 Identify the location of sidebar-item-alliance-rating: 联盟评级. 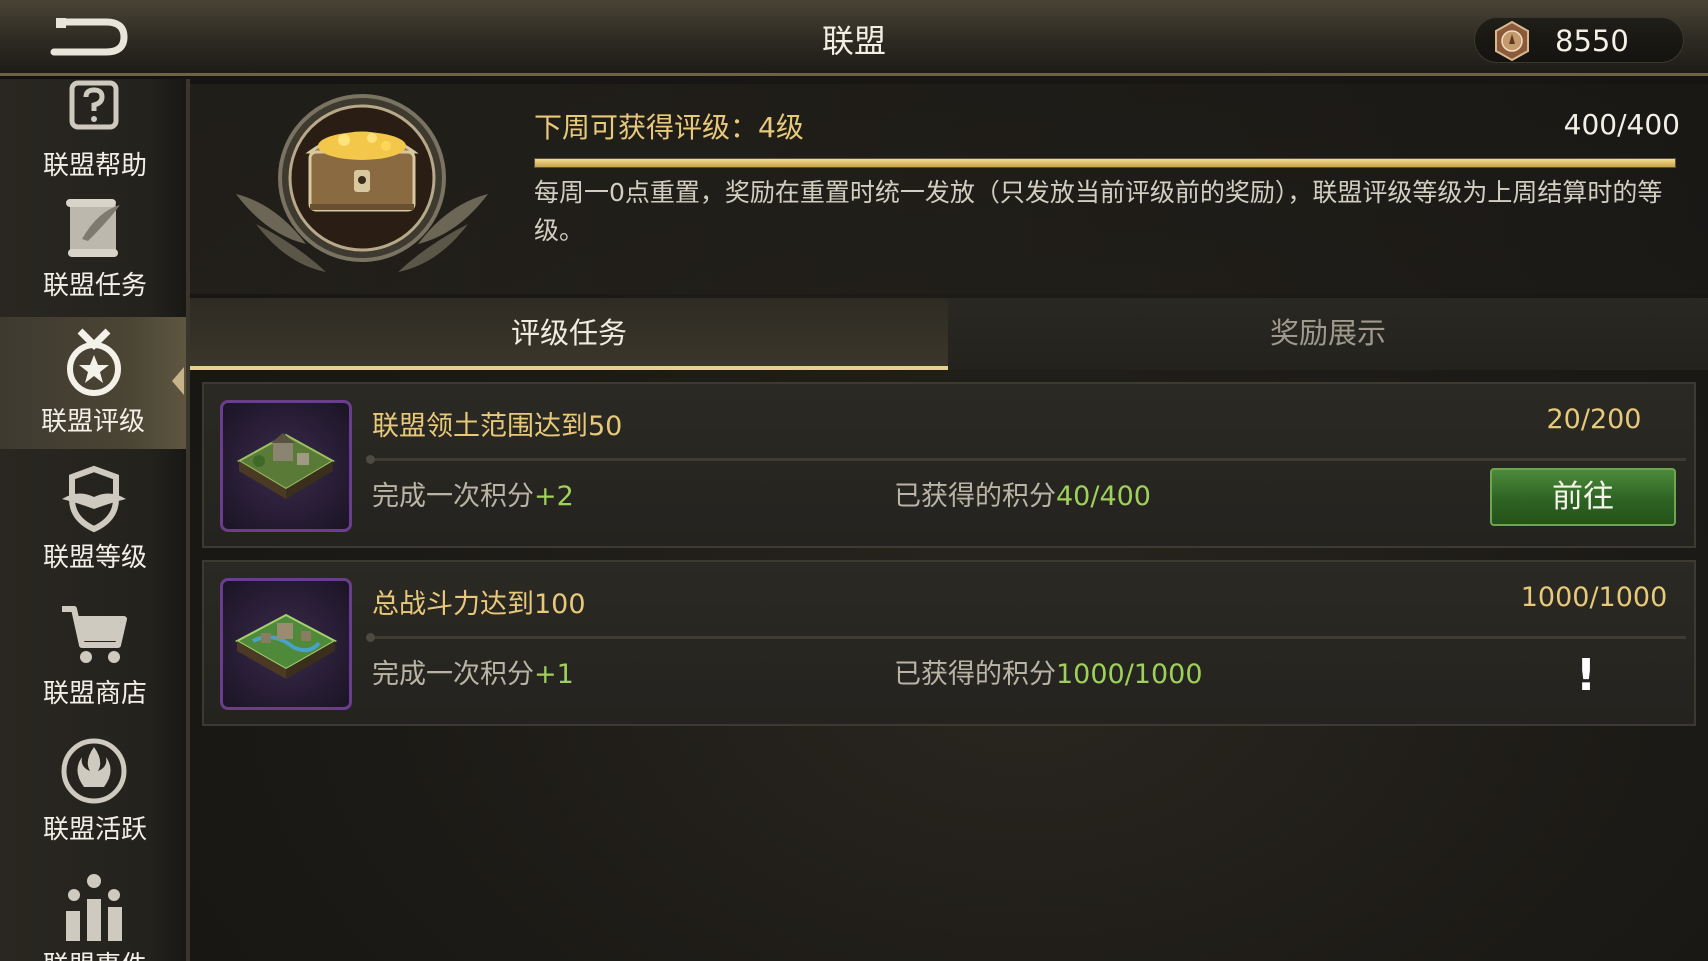
(93, 383).